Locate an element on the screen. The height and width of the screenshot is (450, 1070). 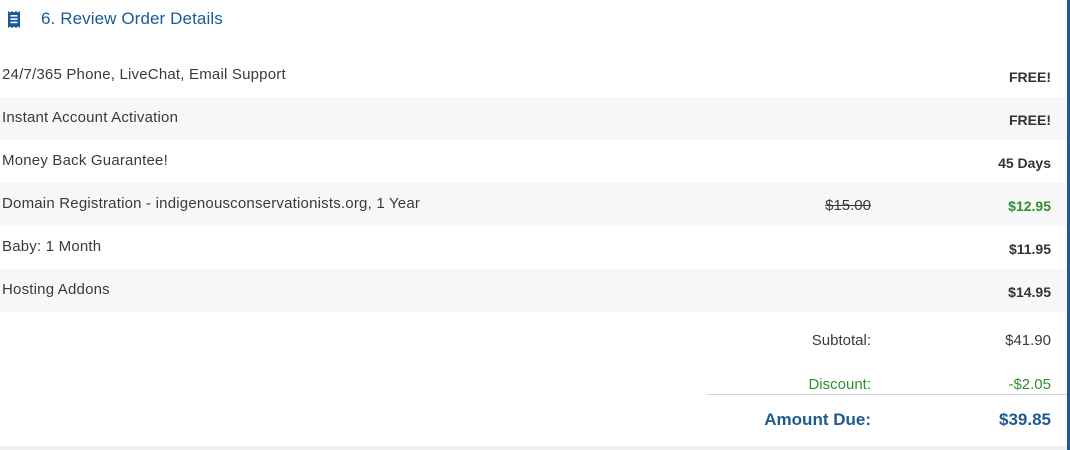
amount-due-label: Amount Due: is located at coordinates (817, 419).